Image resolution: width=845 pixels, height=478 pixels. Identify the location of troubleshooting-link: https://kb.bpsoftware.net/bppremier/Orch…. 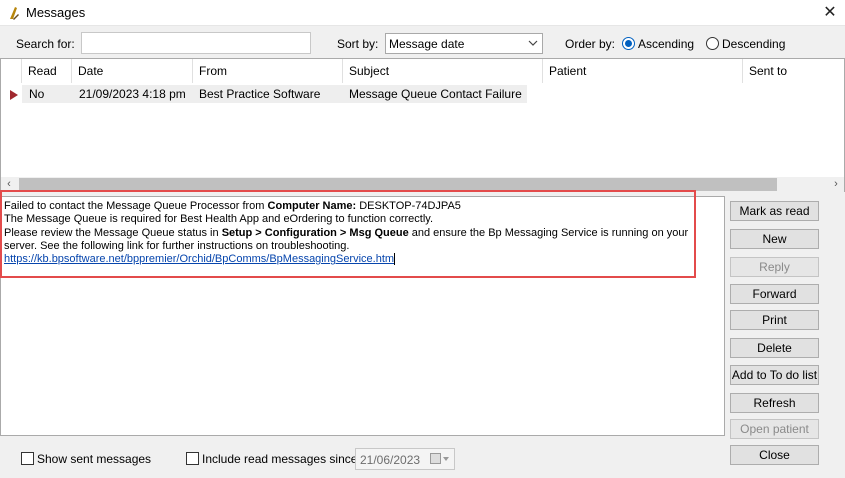
(199, 259).